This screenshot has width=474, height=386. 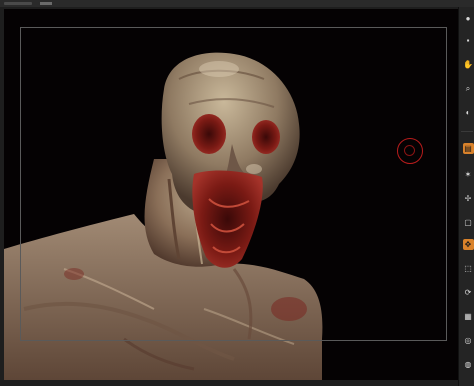 What do you see at coordinates (468, 148) in the screenshot?
I see `floor-icon: ▤` at bounding box center [468, 148].